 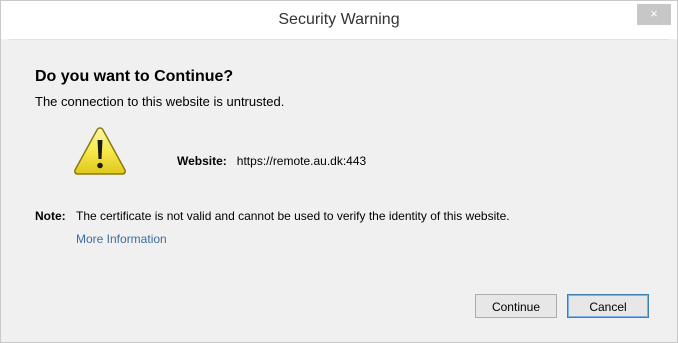 I want to click on dialog-heading: Do you want to Continue?, so click(x=134, y=76).